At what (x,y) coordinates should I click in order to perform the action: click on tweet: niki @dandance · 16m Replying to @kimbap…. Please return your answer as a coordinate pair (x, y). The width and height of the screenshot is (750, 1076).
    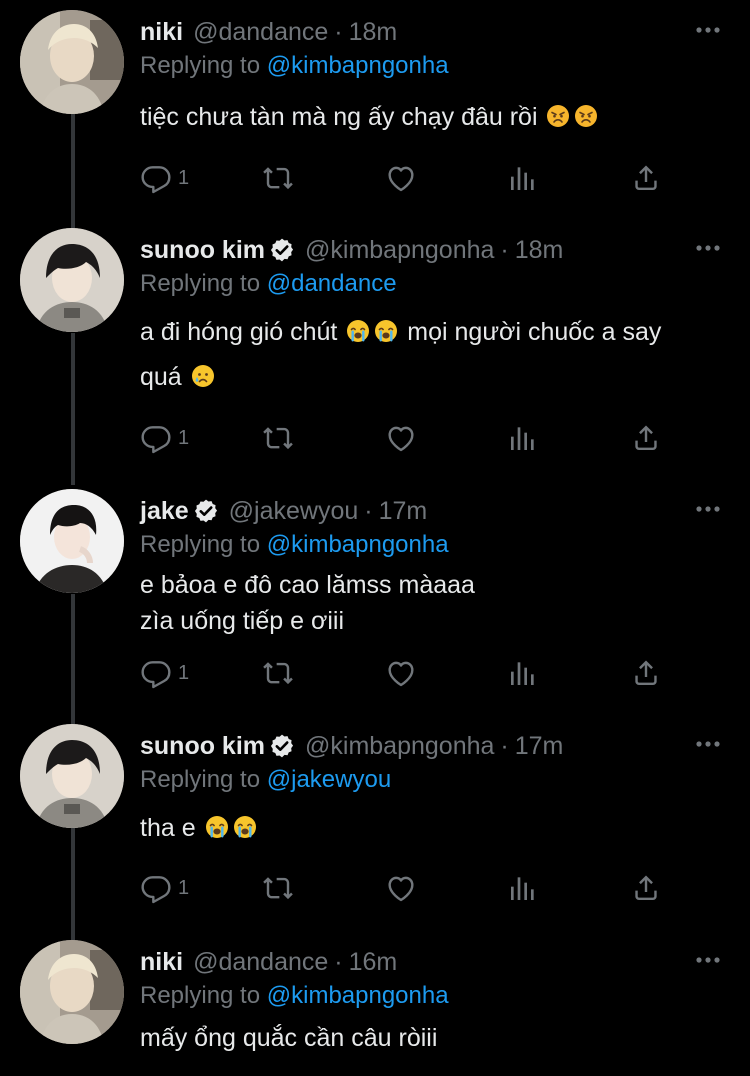
    Looking at the image, I should click on (375, 1003).